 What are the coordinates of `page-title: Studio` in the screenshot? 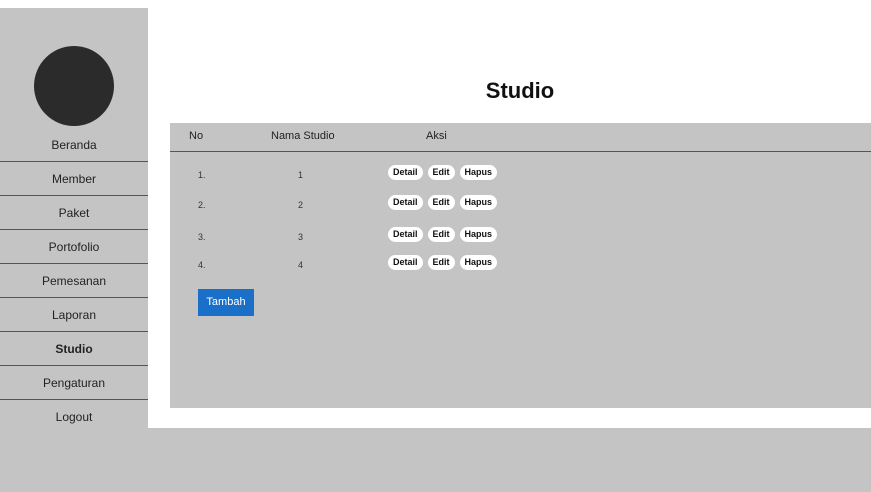 It's located at (520, 90).